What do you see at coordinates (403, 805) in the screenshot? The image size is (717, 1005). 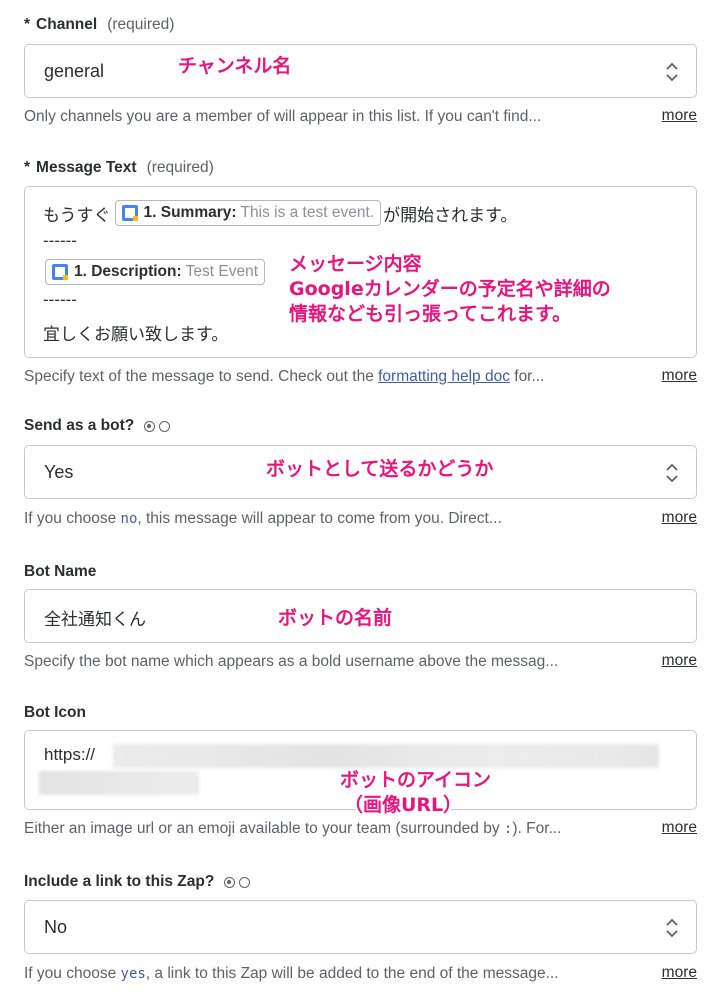 I see `bot-icon-annotation-2: （画像URL）` at bounding box center [403, 805].